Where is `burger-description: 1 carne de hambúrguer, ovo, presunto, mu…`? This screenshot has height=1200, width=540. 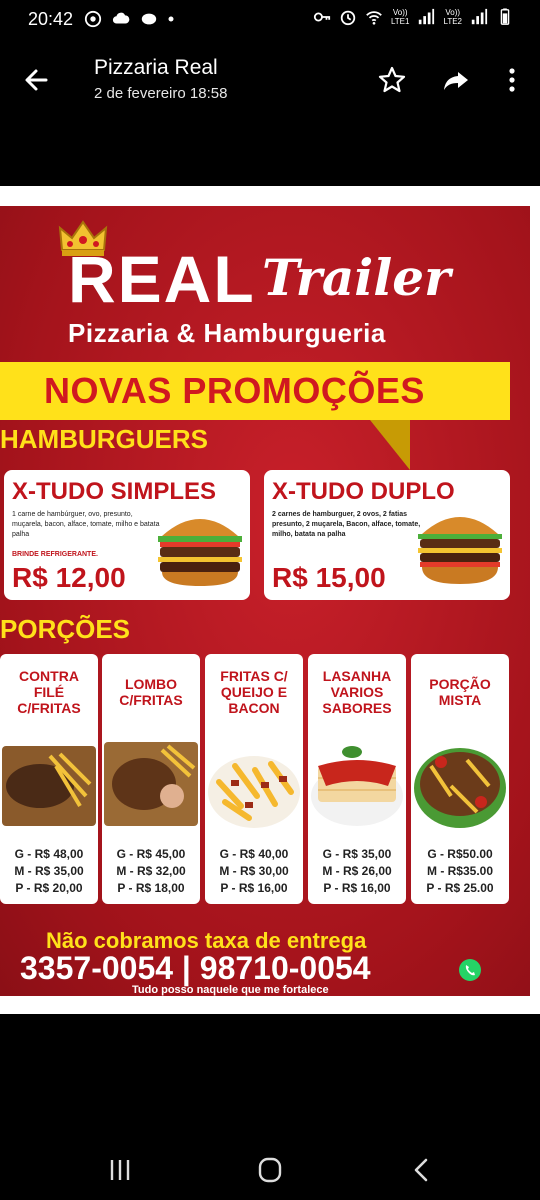 burger-description: 1 carne de hambúrguer, ovo, presunto, mu… is located at coordinates (86, 524).